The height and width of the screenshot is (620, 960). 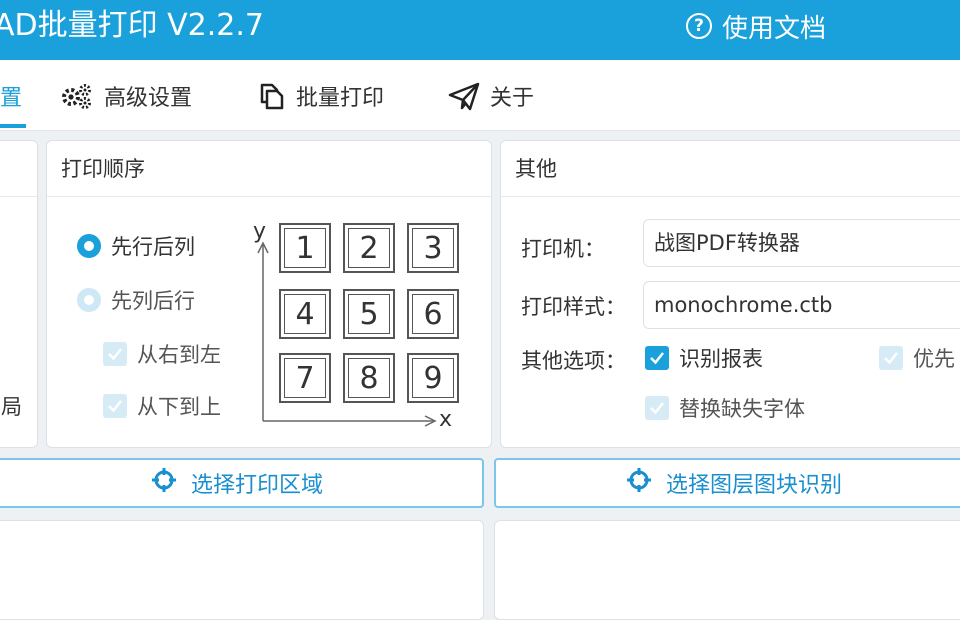 I want to click on checkbox-recognize-report, so click(x=657, y=358).